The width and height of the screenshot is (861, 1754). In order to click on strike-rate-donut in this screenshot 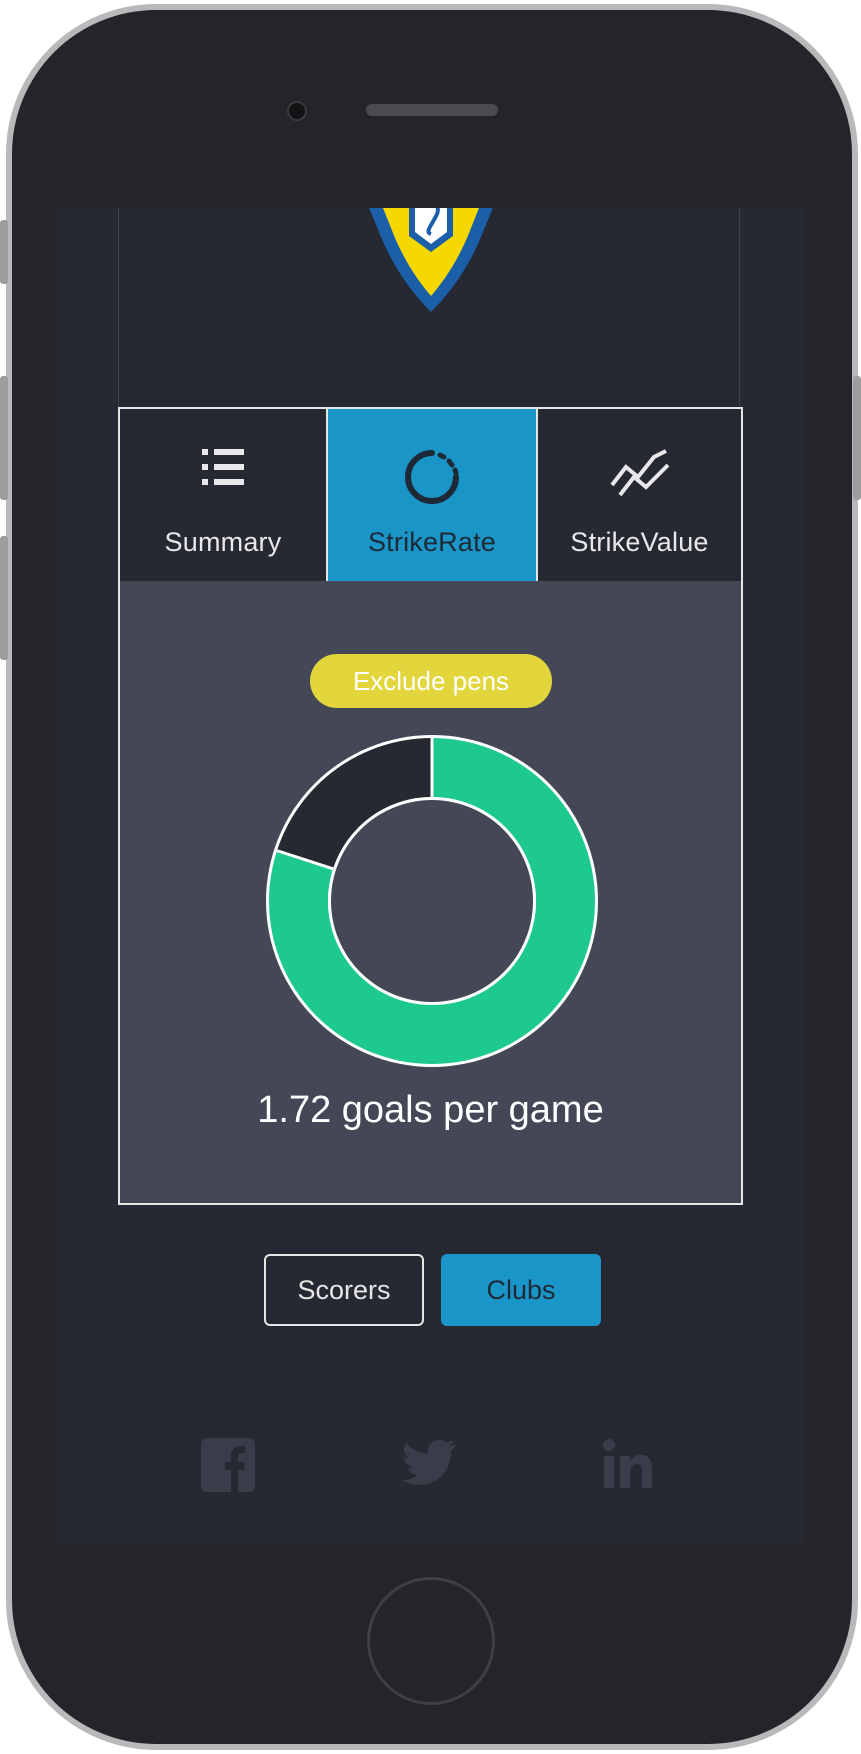, I will do `click(432, 901)`.